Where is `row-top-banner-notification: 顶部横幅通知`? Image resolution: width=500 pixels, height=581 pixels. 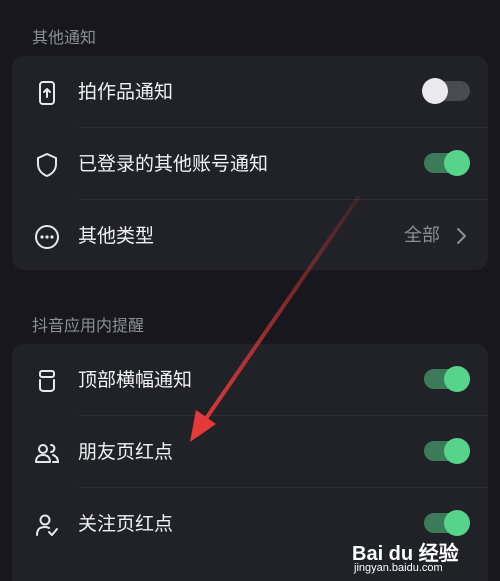
row-top-banner-notification: 顶部横幅通知 is located at coordinates (250, 380).